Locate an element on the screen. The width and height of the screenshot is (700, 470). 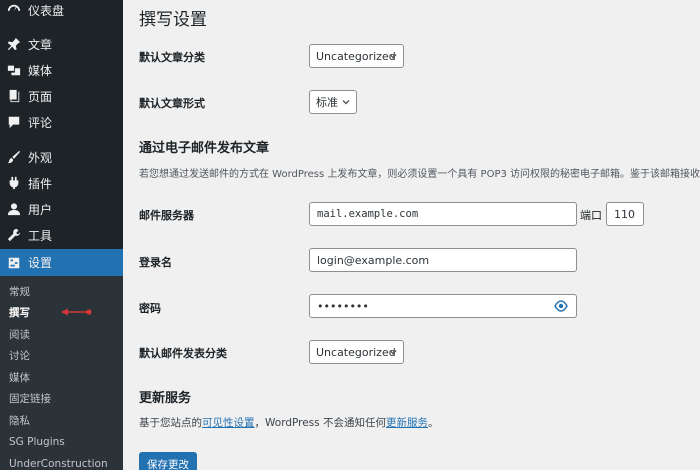
sidebar-item-comments: 评论 is located at coordinates (61, 122).